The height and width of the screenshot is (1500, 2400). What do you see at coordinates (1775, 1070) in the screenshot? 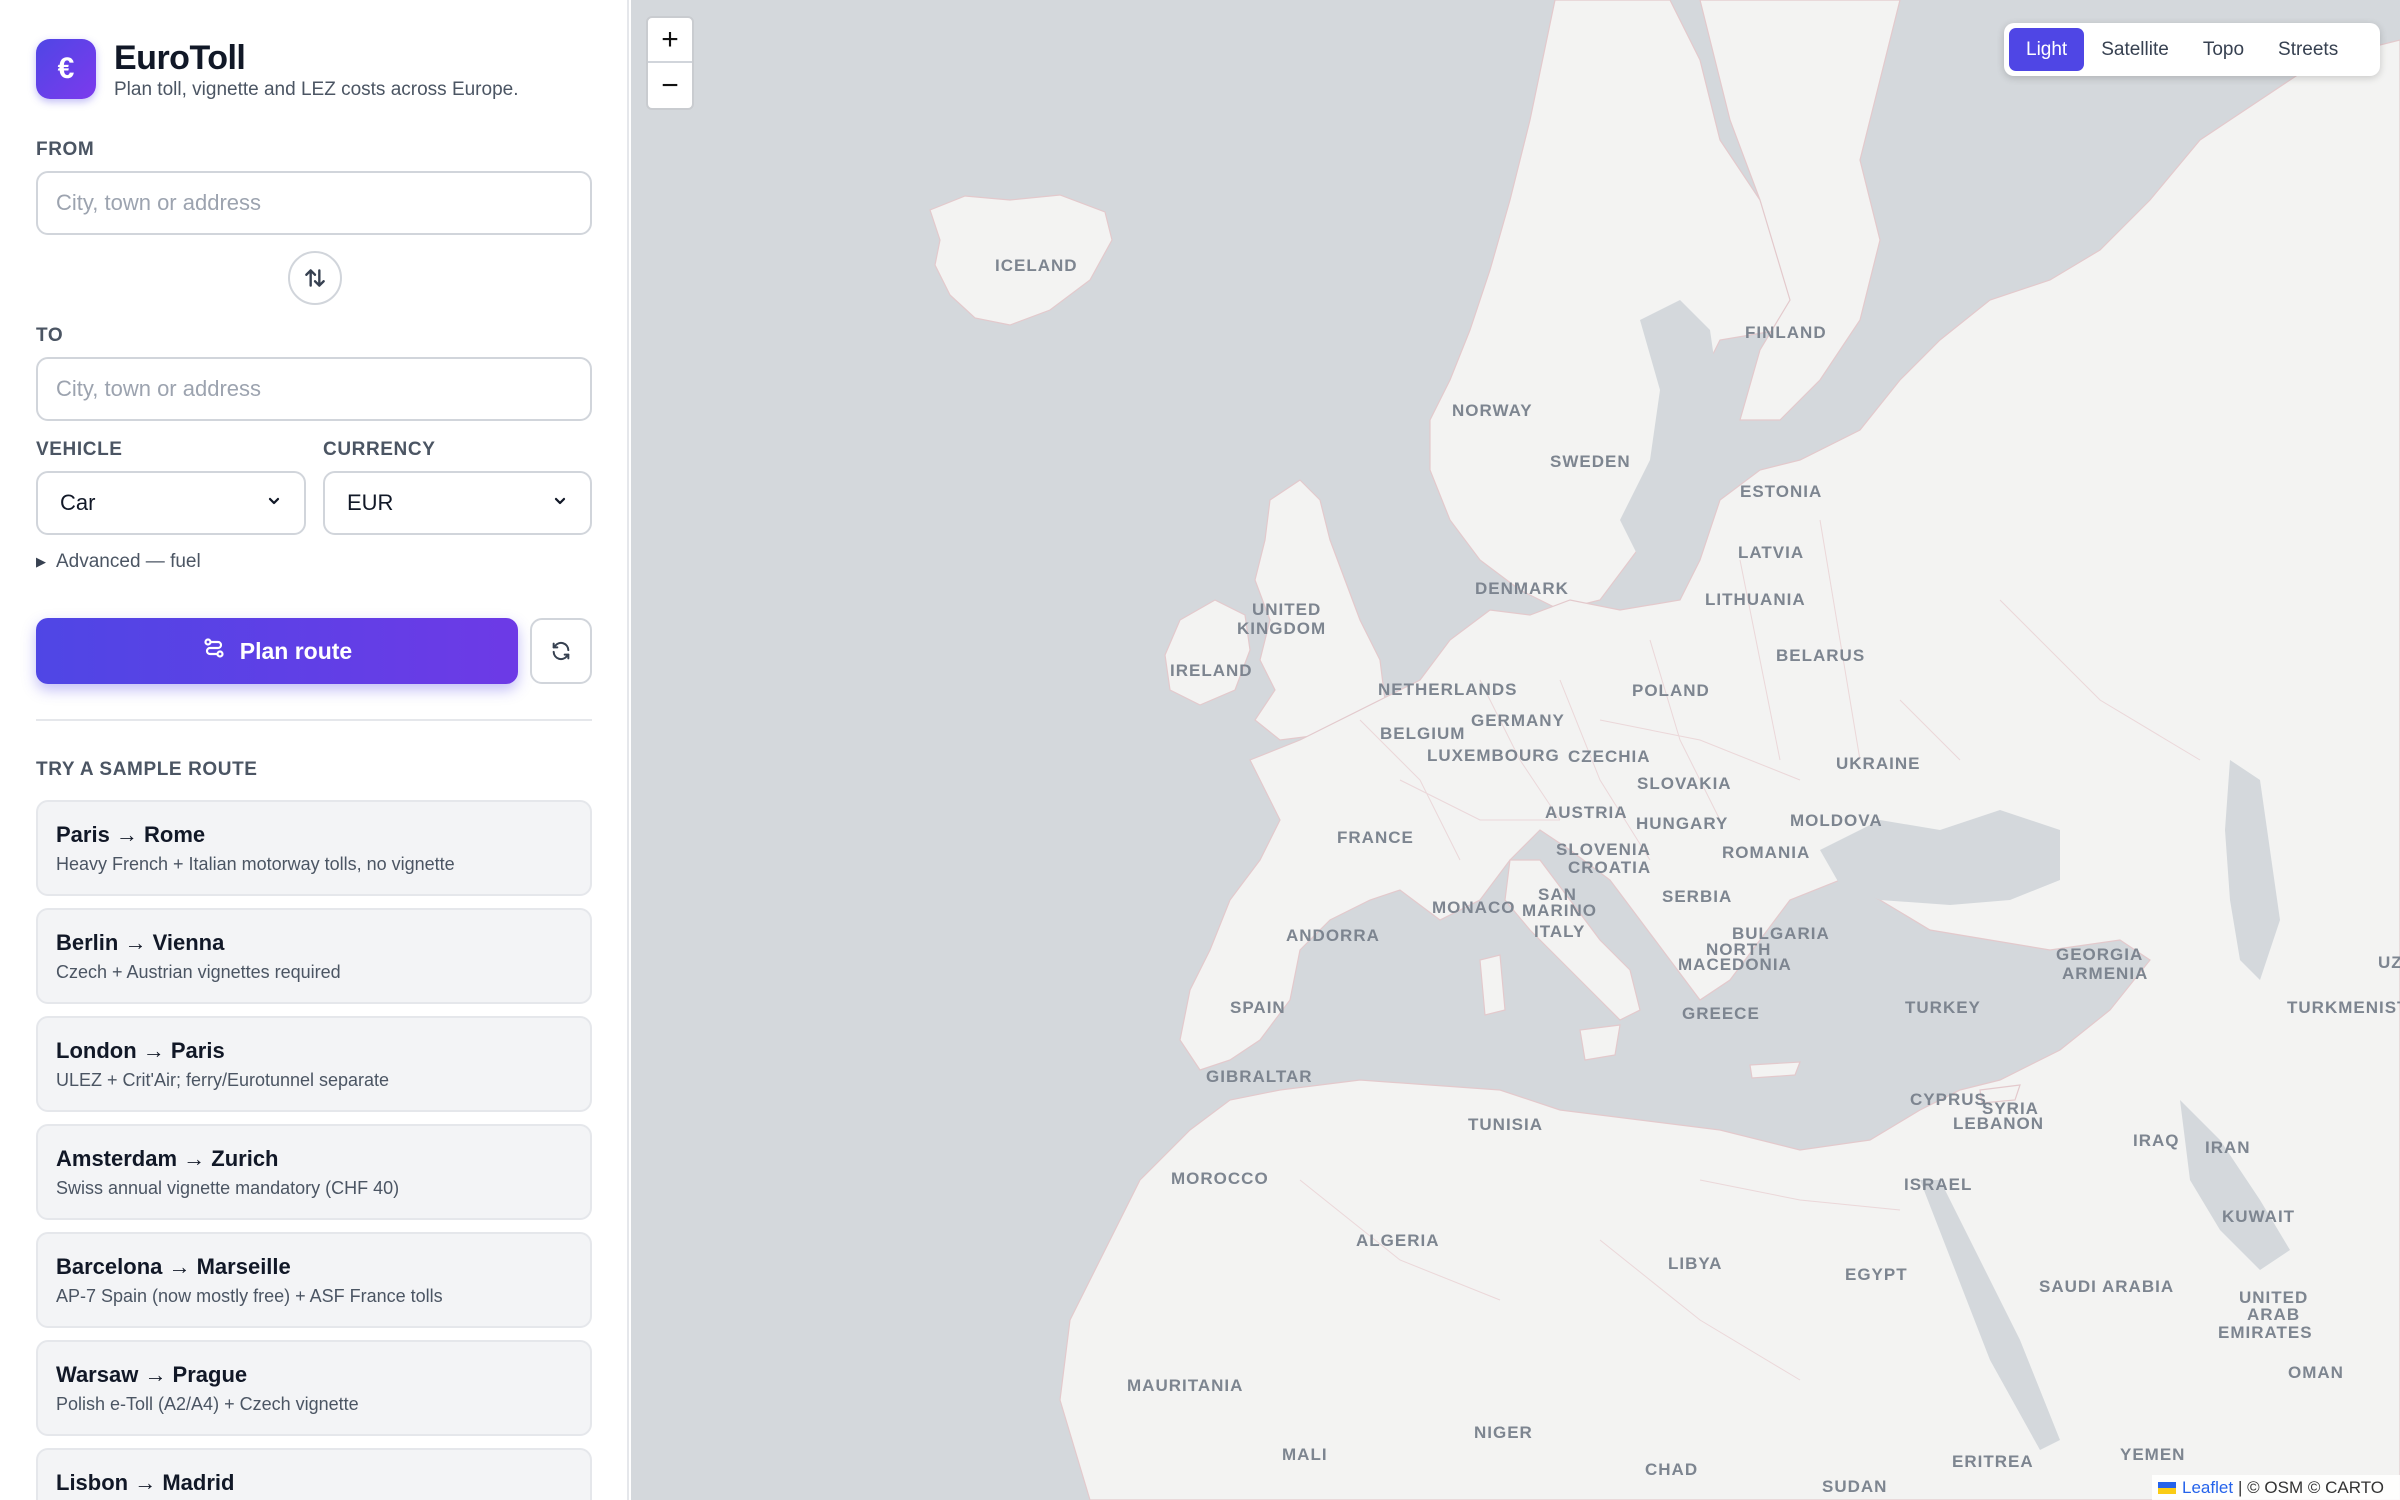
I see `land-crete` at bounding box center [1775, 1070].